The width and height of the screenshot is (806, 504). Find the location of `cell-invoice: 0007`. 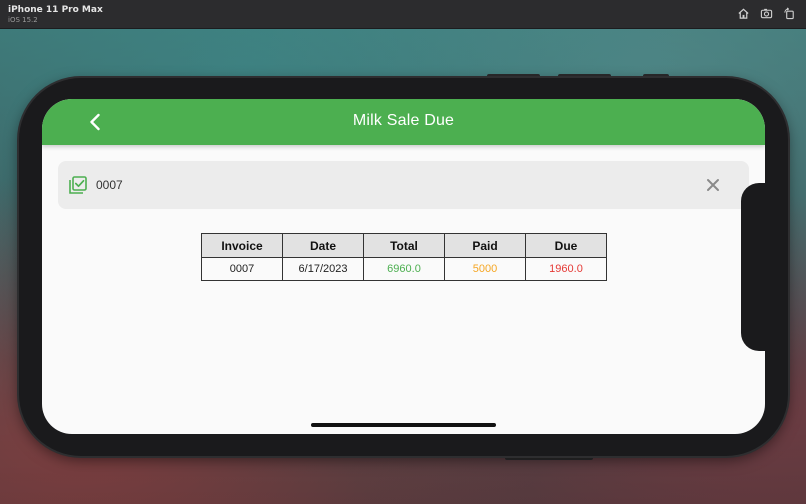

cell-invoice: 0007 is located at coordinates (242, 269).